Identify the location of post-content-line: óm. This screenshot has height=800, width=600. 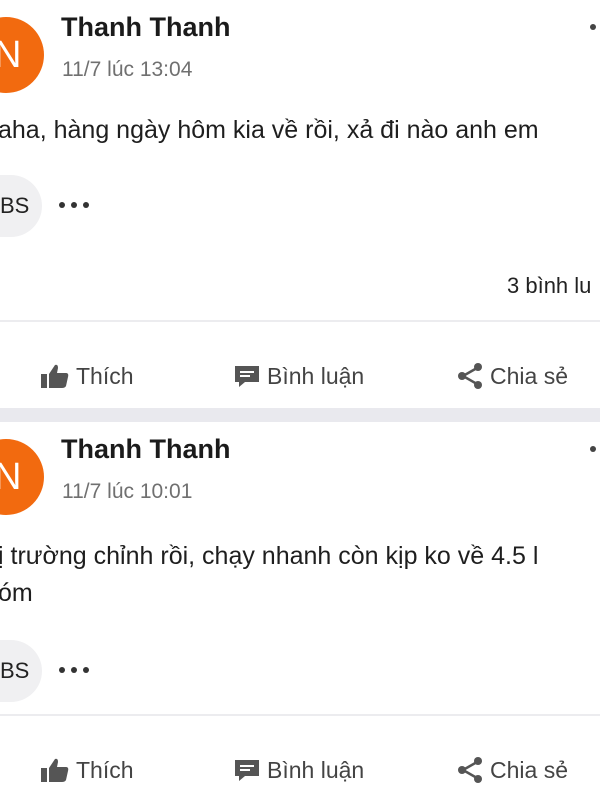
(16, 593).